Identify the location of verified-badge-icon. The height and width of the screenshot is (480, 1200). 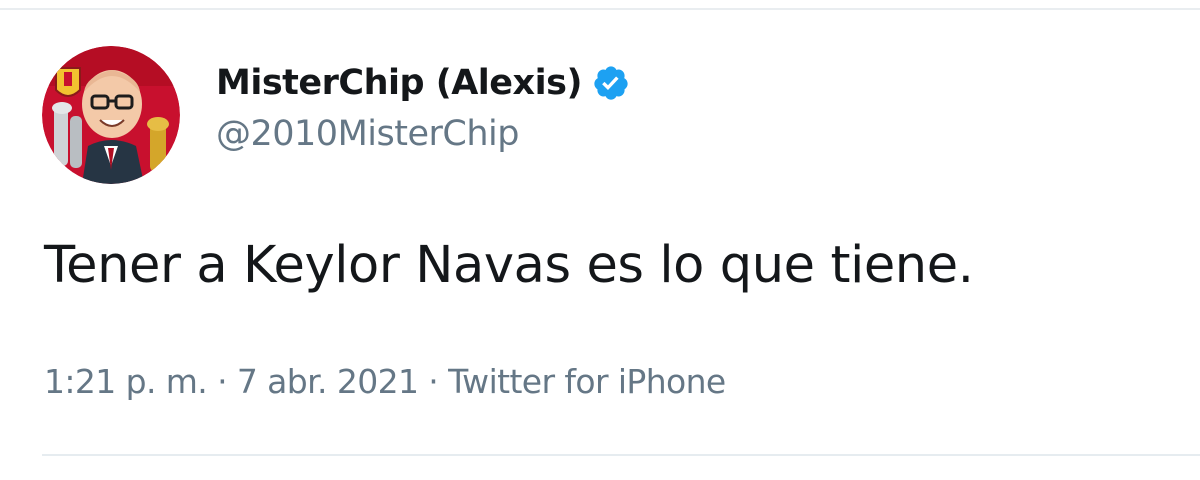
(611, 83).